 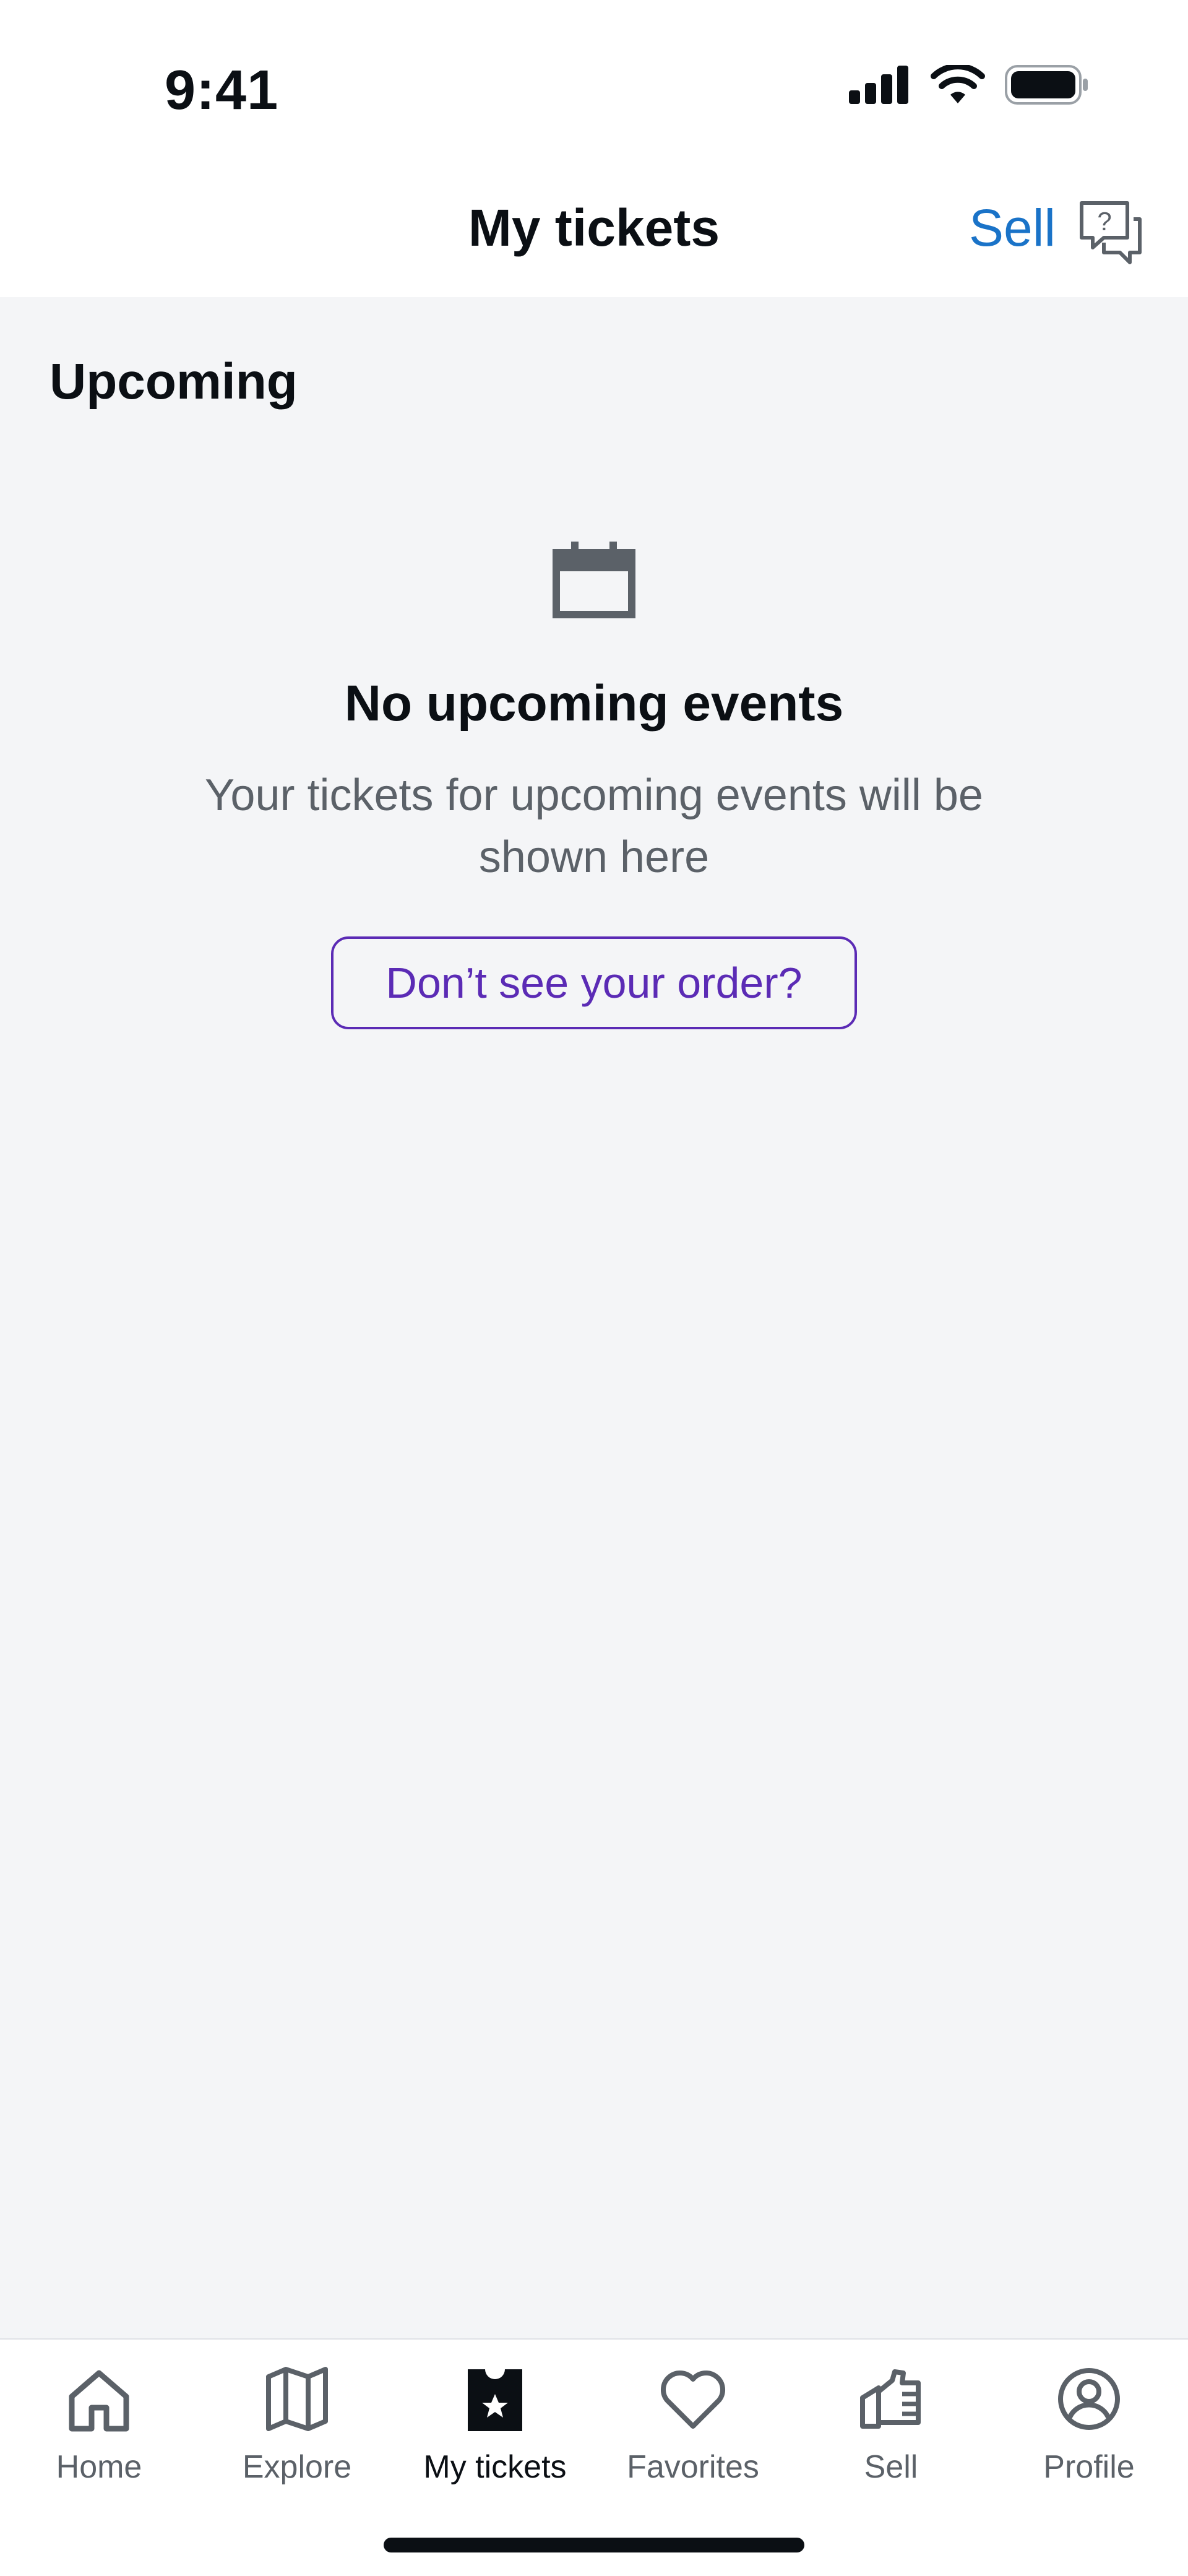 I want to click on dont-see-your-order-button: Don’t see your order?, so click(x=594, y=982).